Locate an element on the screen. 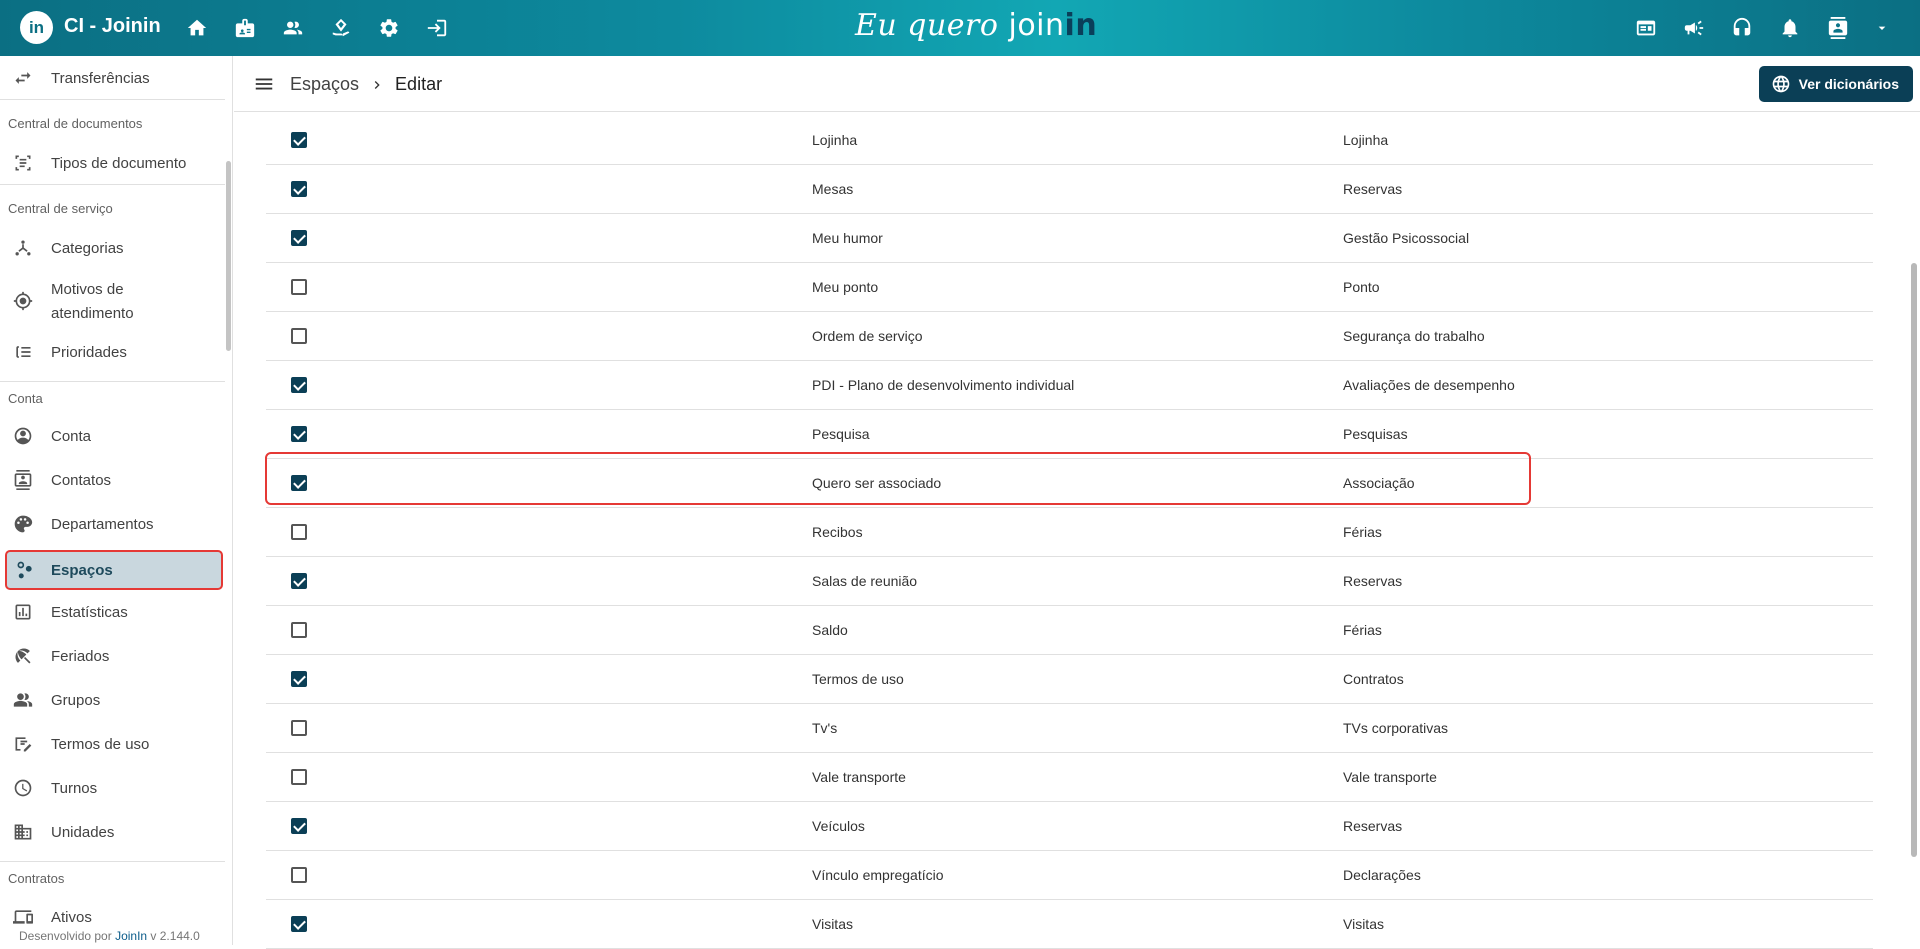 The width and height of the screenshot is (1920, 949). space-name: Saldo is located at coordinates (830, 630).